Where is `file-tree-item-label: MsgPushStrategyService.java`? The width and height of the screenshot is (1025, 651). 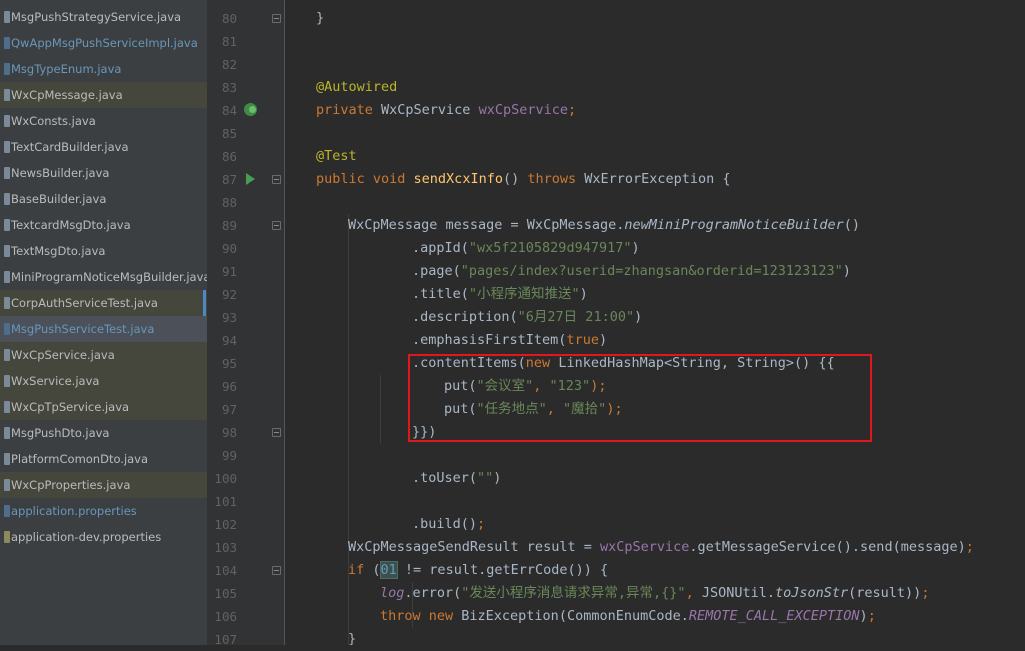 file-tree-item-label: MsgPushStrategyService.java is located at coordinates (96, 17).